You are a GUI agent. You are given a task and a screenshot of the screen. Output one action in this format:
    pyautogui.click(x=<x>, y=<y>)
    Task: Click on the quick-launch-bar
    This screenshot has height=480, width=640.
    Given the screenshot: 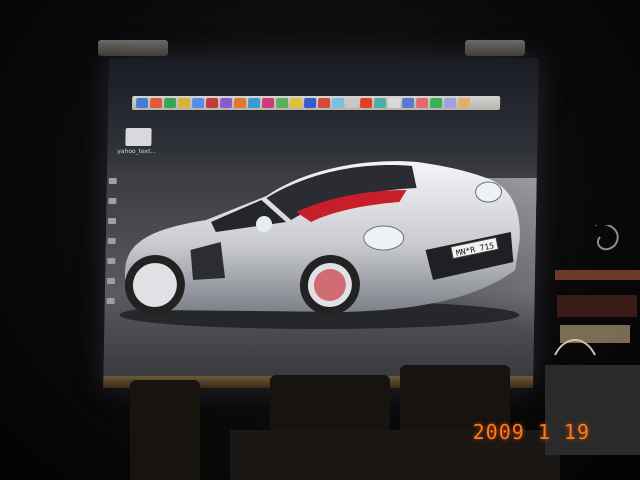 What is the action you would take?
    pyautogui.click(x=316, y=103)
    